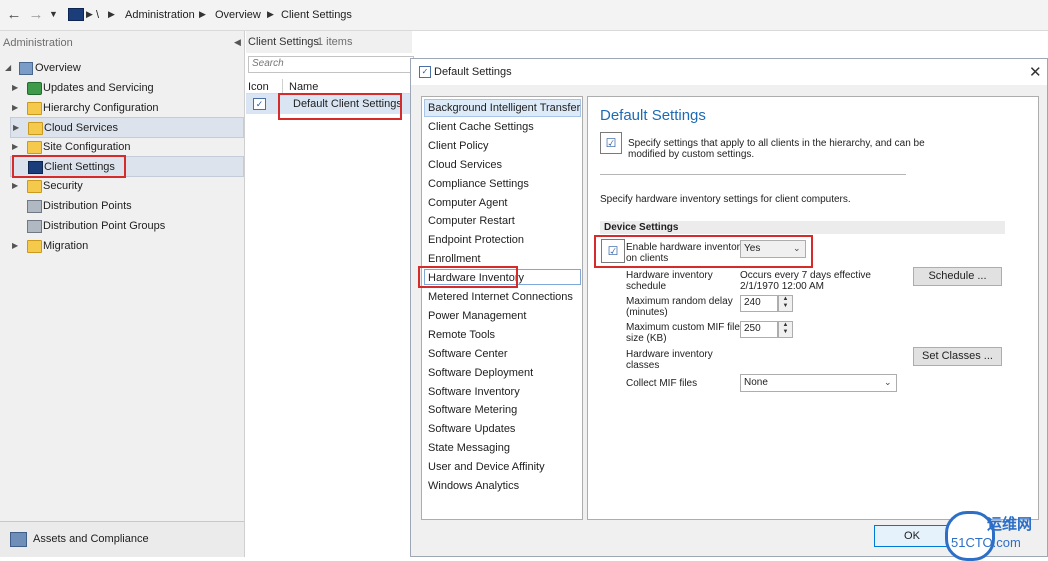  Describe the element at coordinates (458, 146) in the screenshot. I see `nav-item-client-policy: Client Policy` at that location.